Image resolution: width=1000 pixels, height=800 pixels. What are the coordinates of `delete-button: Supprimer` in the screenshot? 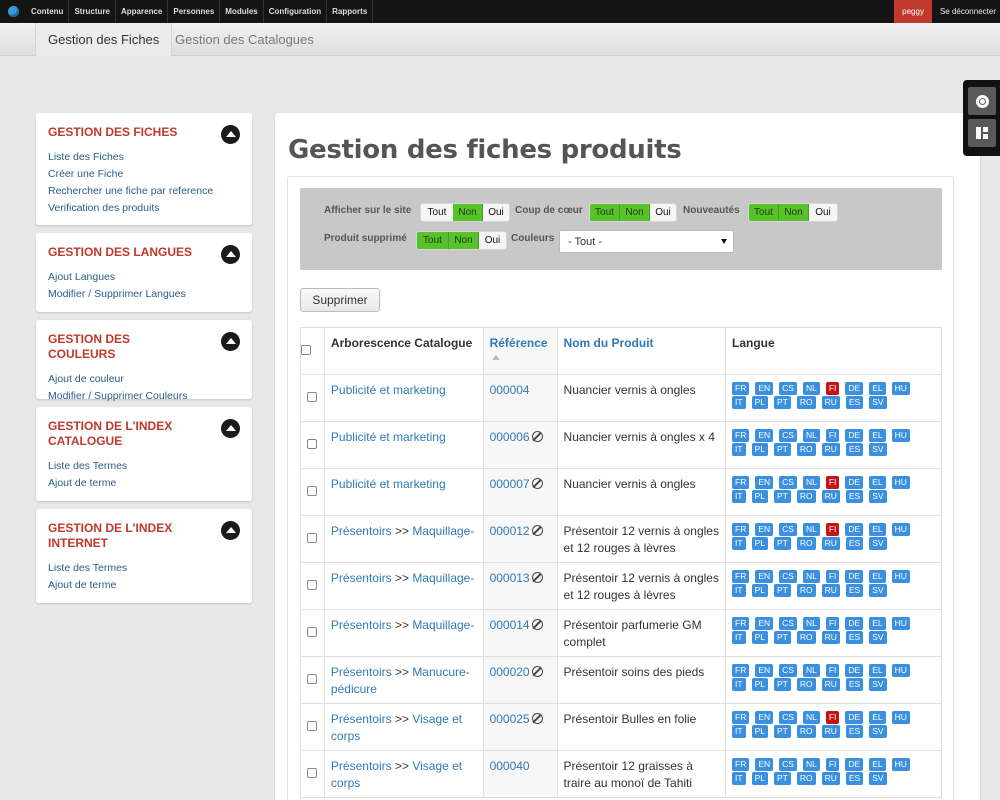 It's located at (340, 300).